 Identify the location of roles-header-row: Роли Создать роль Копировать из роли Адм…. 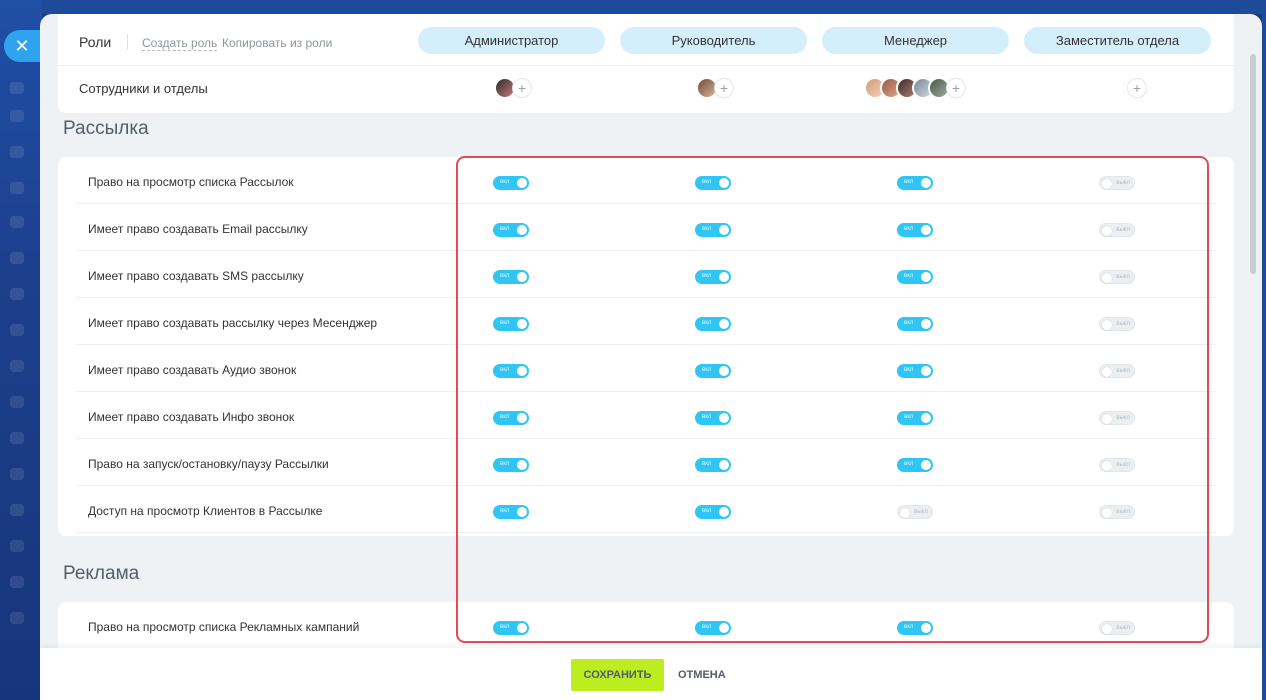
(646, 40).